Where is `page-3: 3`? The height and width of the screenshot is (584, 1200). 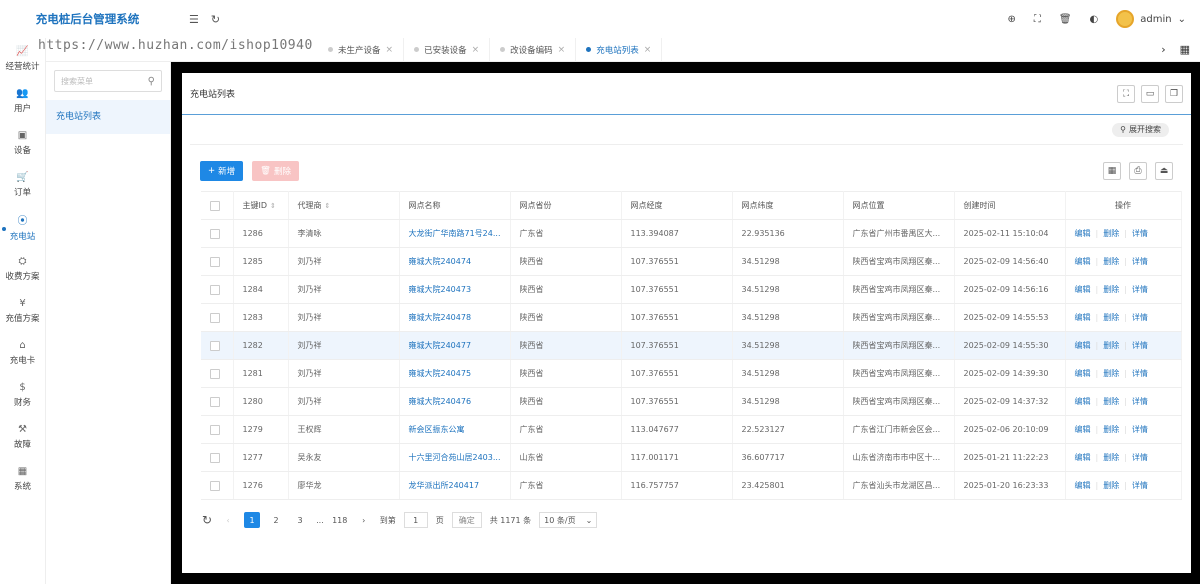
page-3: 3 is located at coordinates (300, 520).